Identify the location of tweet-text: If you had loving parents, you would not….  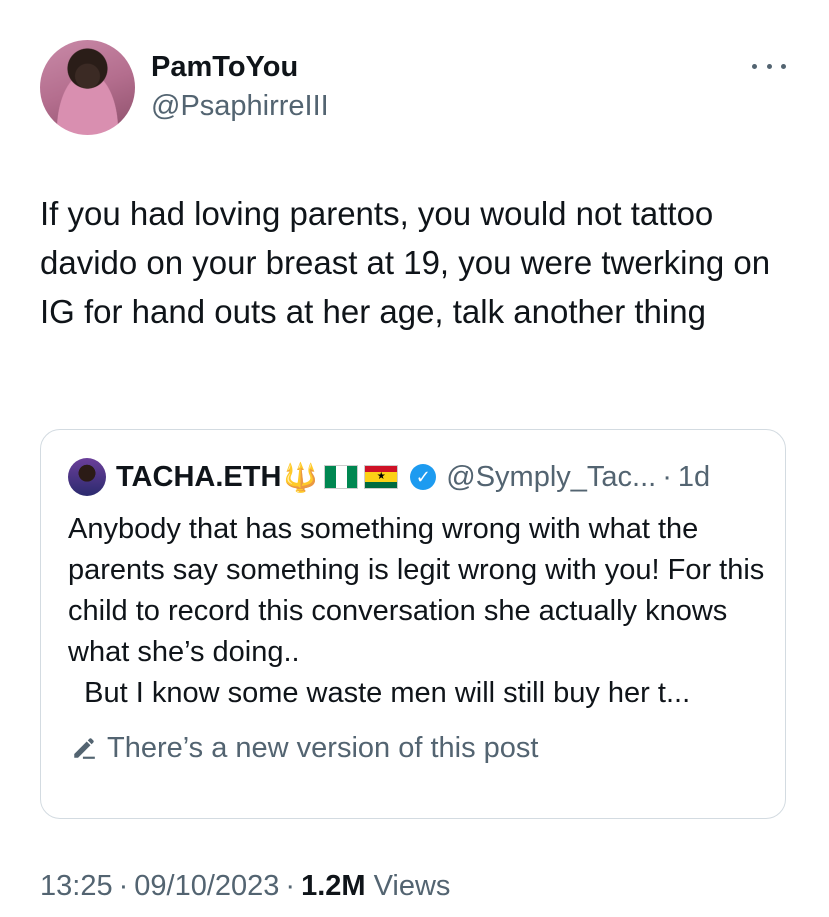
(405, 262).